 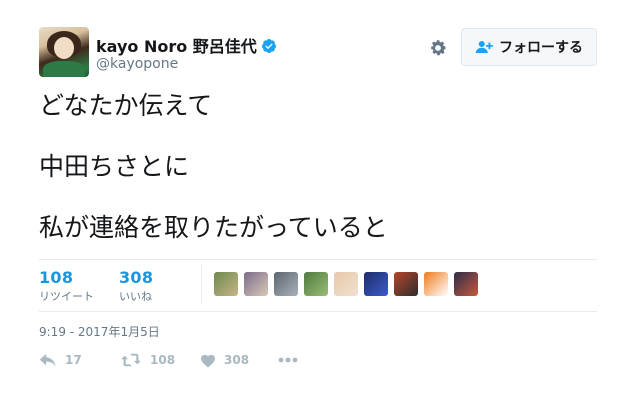 I want to click on like-count: 308, so click(x=136, y=277).